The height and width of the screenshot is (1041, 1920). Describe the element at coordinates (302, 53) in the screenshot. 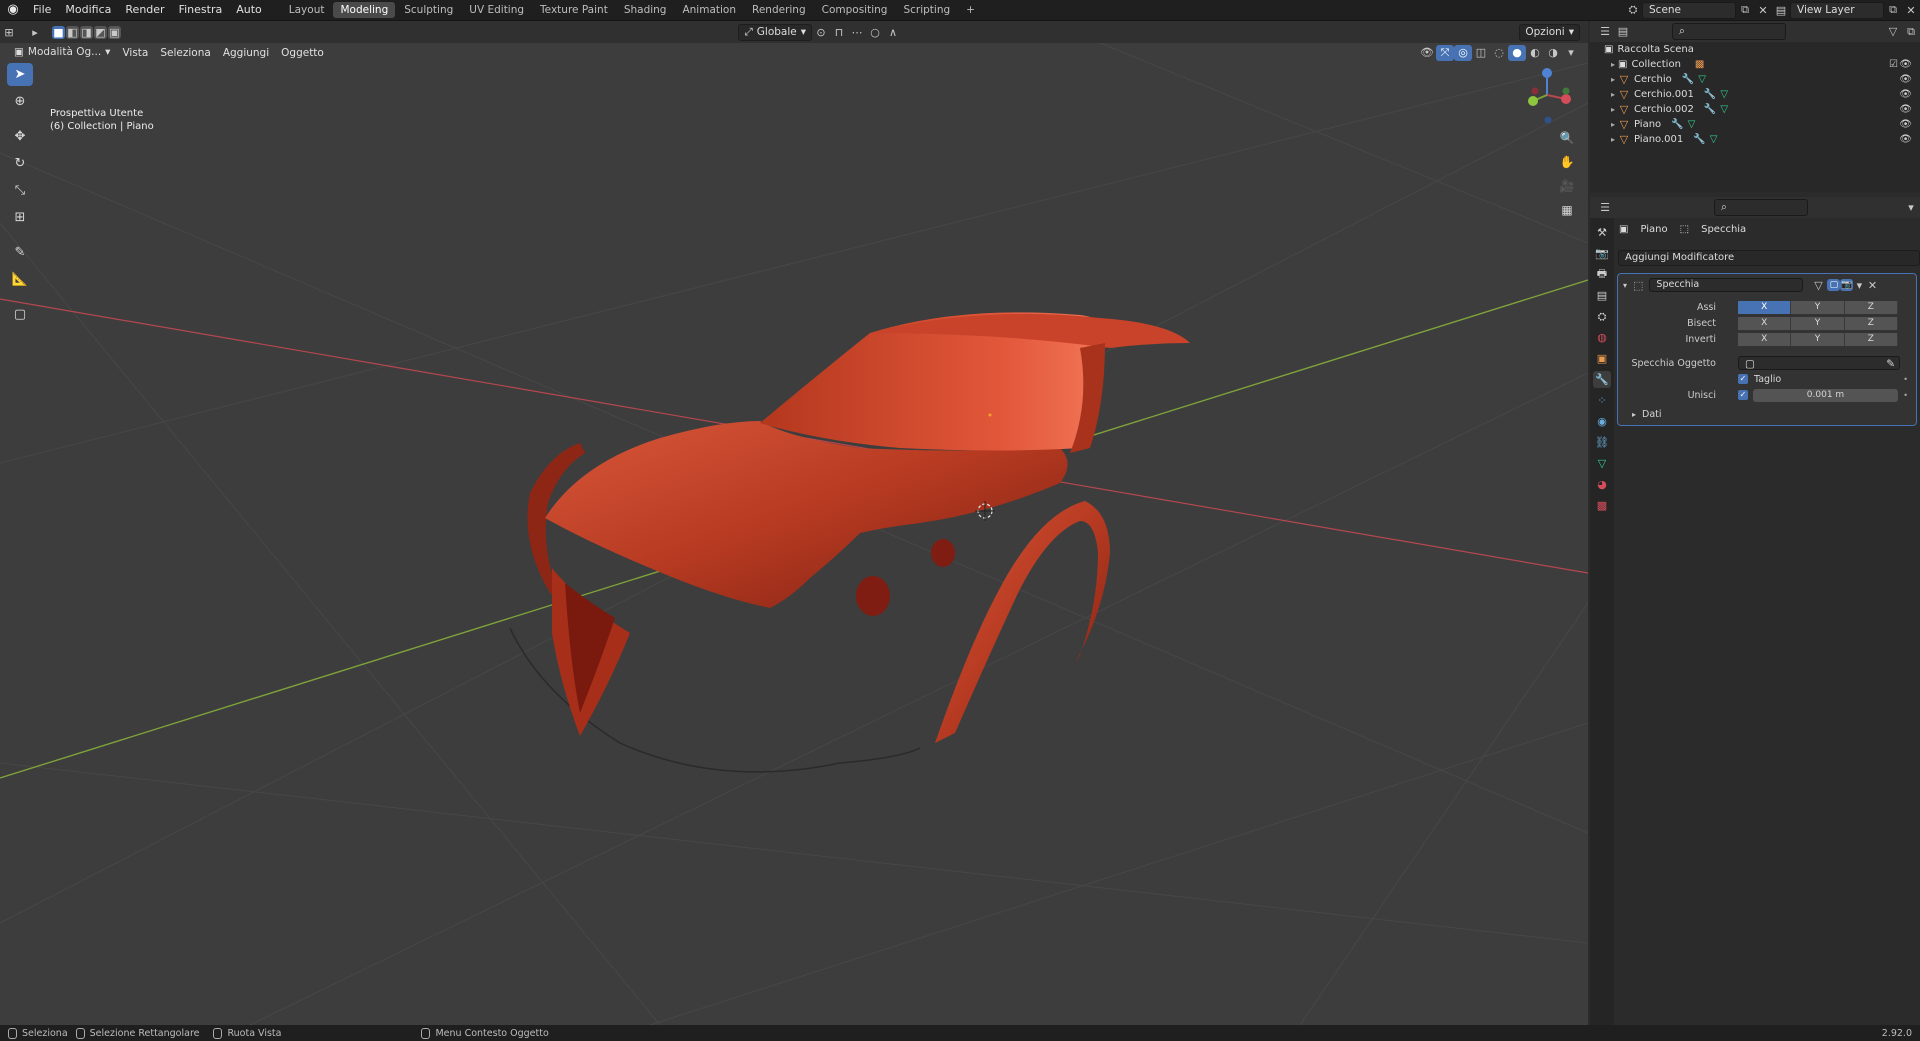

I see `menu-oggetto: Oggetto` at that location.